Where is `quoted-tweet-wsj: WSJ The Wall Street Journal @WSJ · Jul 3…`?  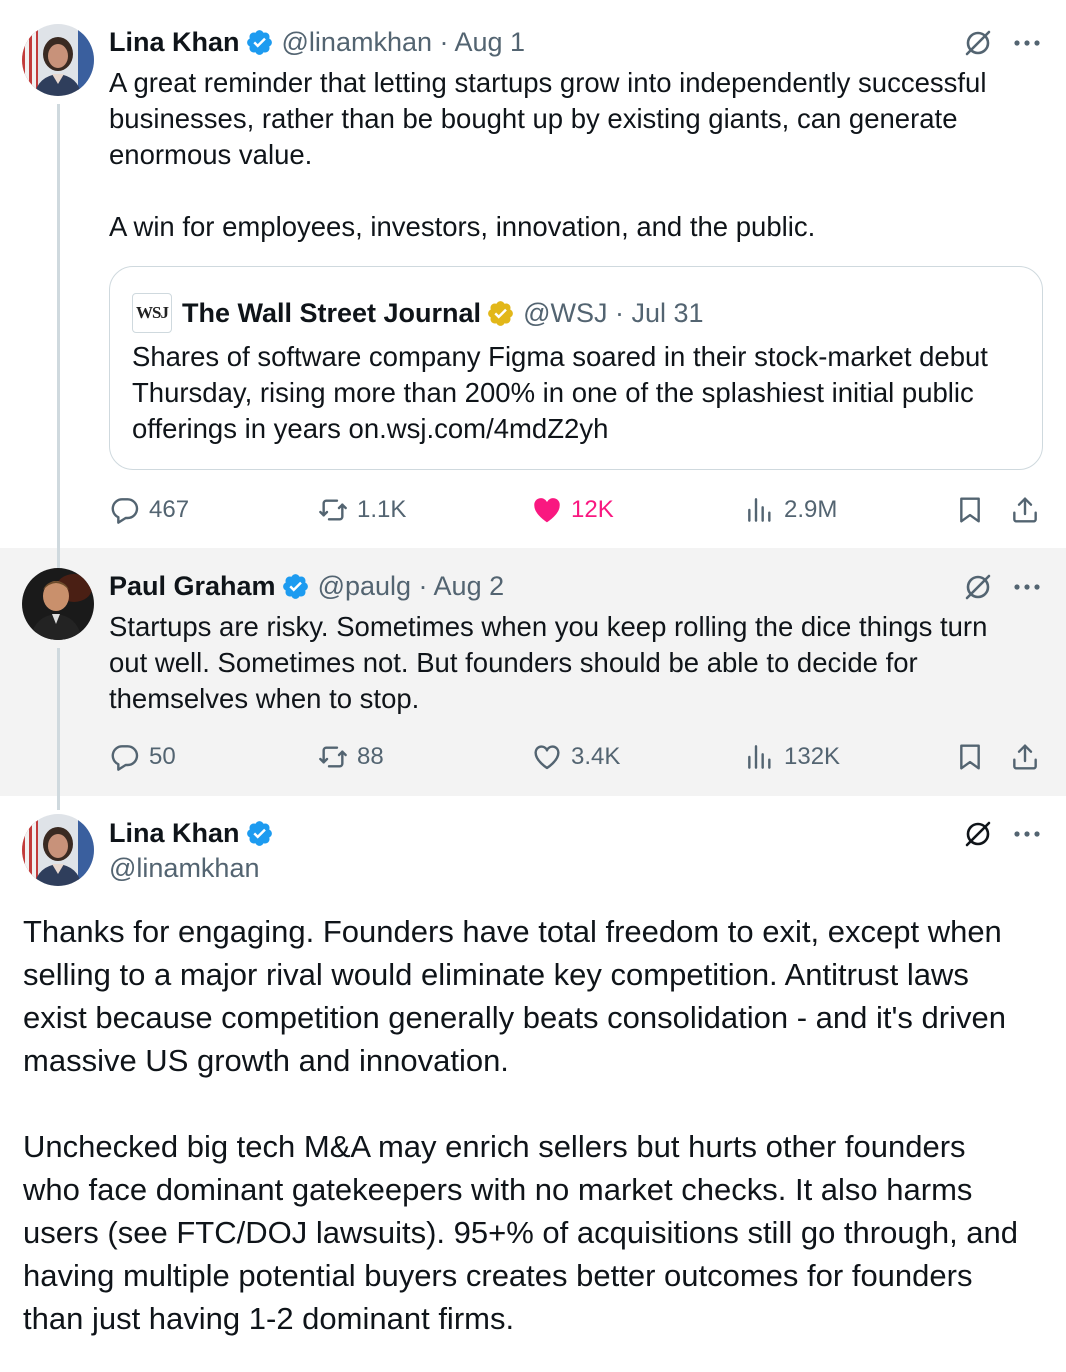 quoted-tweet-wsj: WSJ The Wall Street Journal @WSJ · Jul 3… is located at coordinates (576, 368).